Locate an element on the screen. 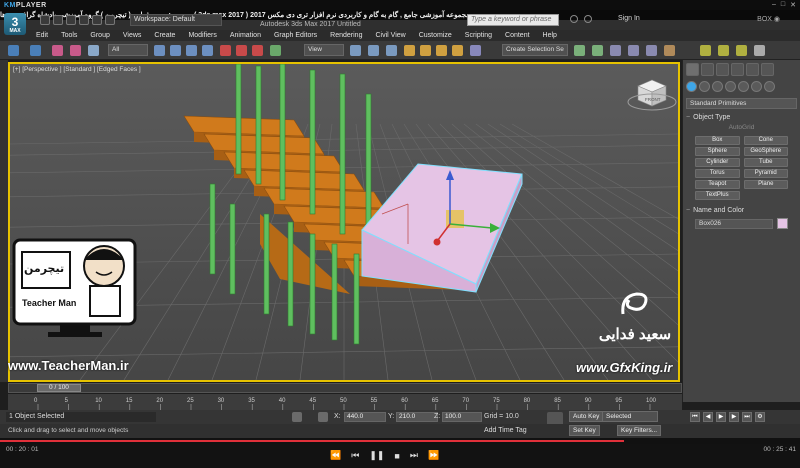 The image size is (800, 468). menu-views: Views is located at coordinates (132, 35).